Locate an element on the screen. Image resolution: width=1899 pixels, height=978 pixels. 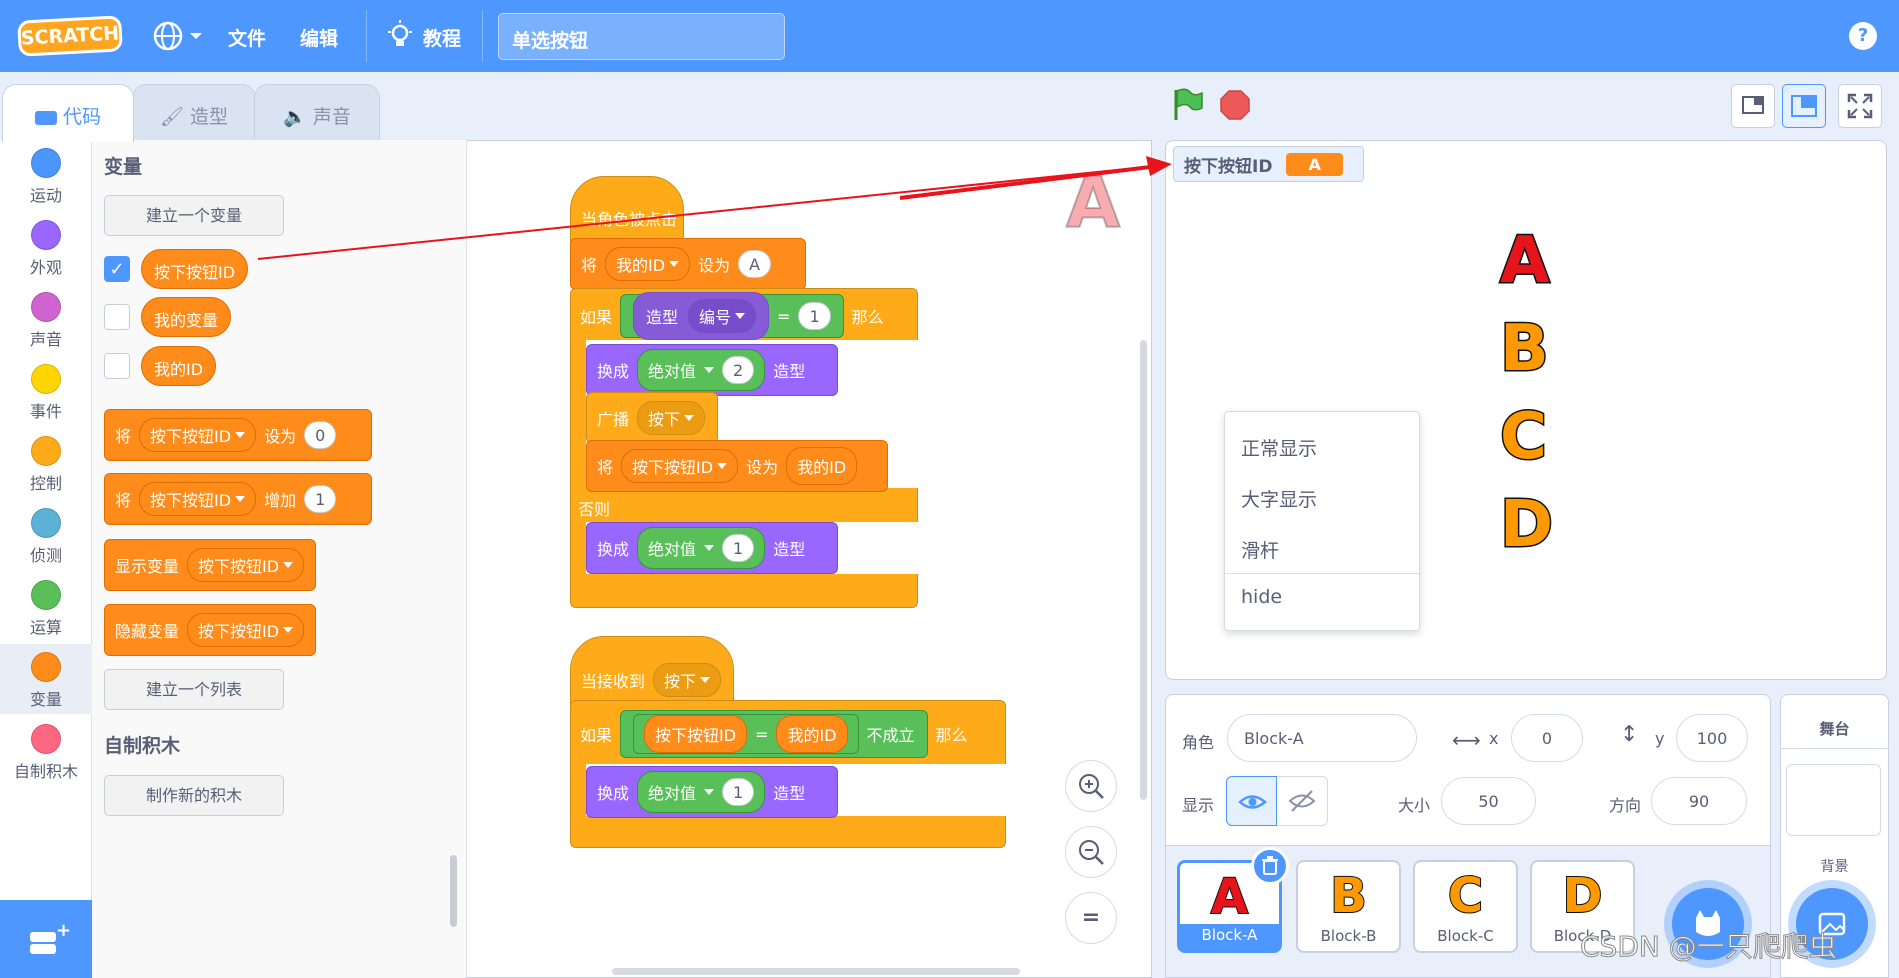
when-i-receive-hat: 当接收到 按下 is located at coordinates (652, 670).